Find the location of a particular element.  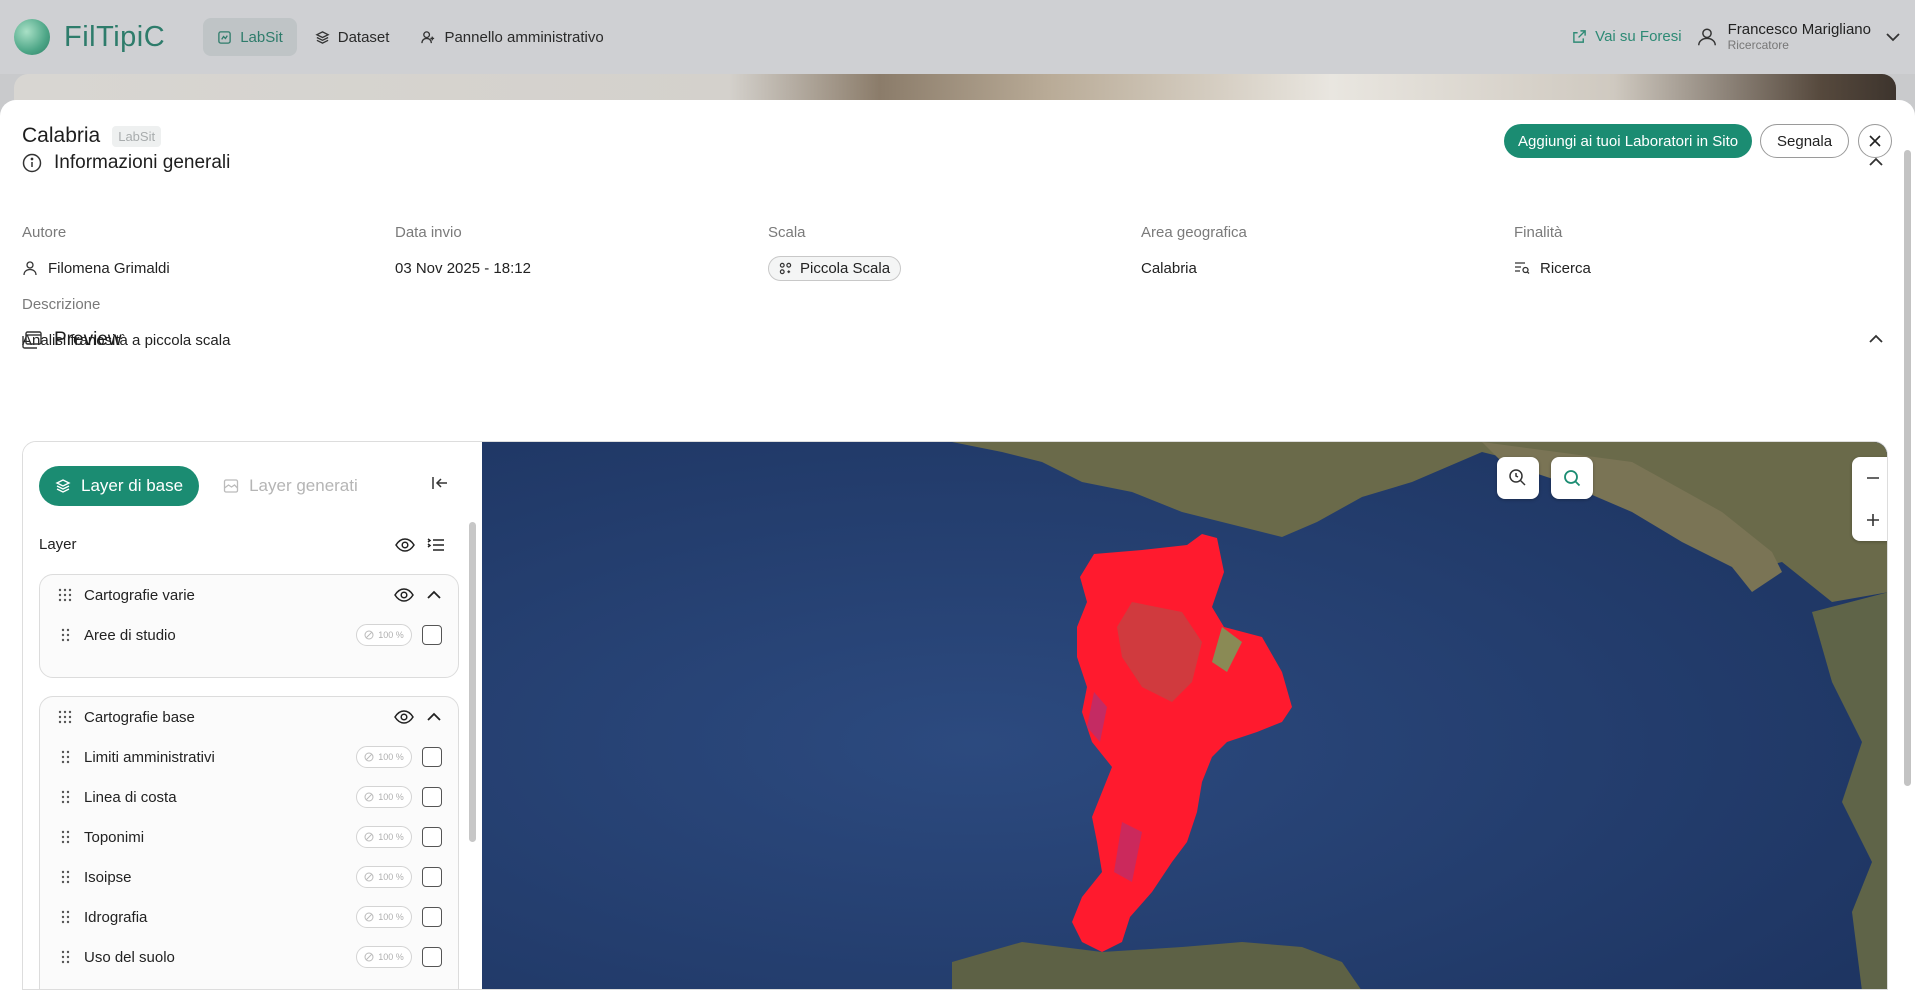

layer-row: Toponimi 100 % is located at coordinates (249, 837).